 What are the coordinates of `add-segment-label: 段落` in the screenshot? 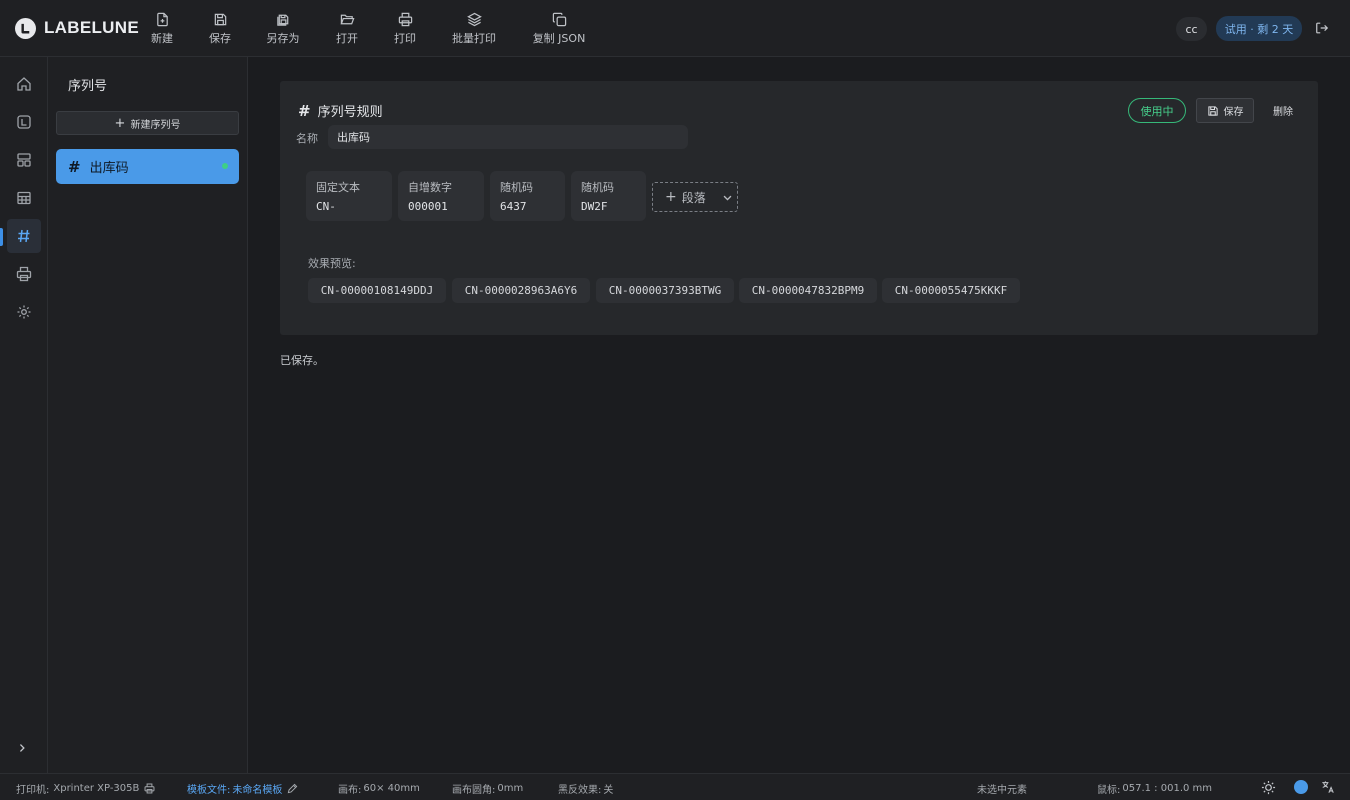 It's located at (693, 197).